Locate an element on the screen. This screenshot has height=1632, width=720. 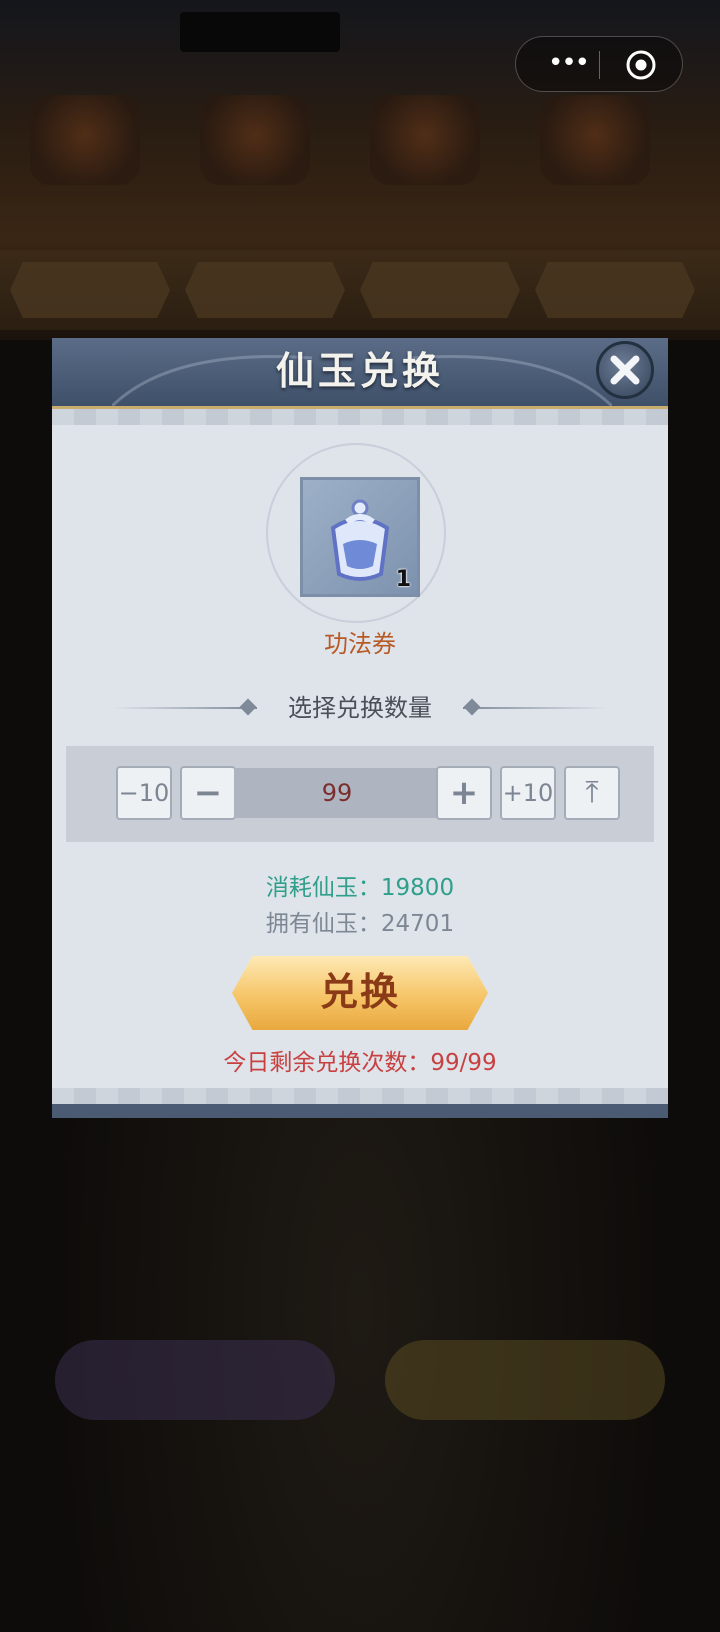
plus-10-button: +10 is located at coordinates (528, 793).